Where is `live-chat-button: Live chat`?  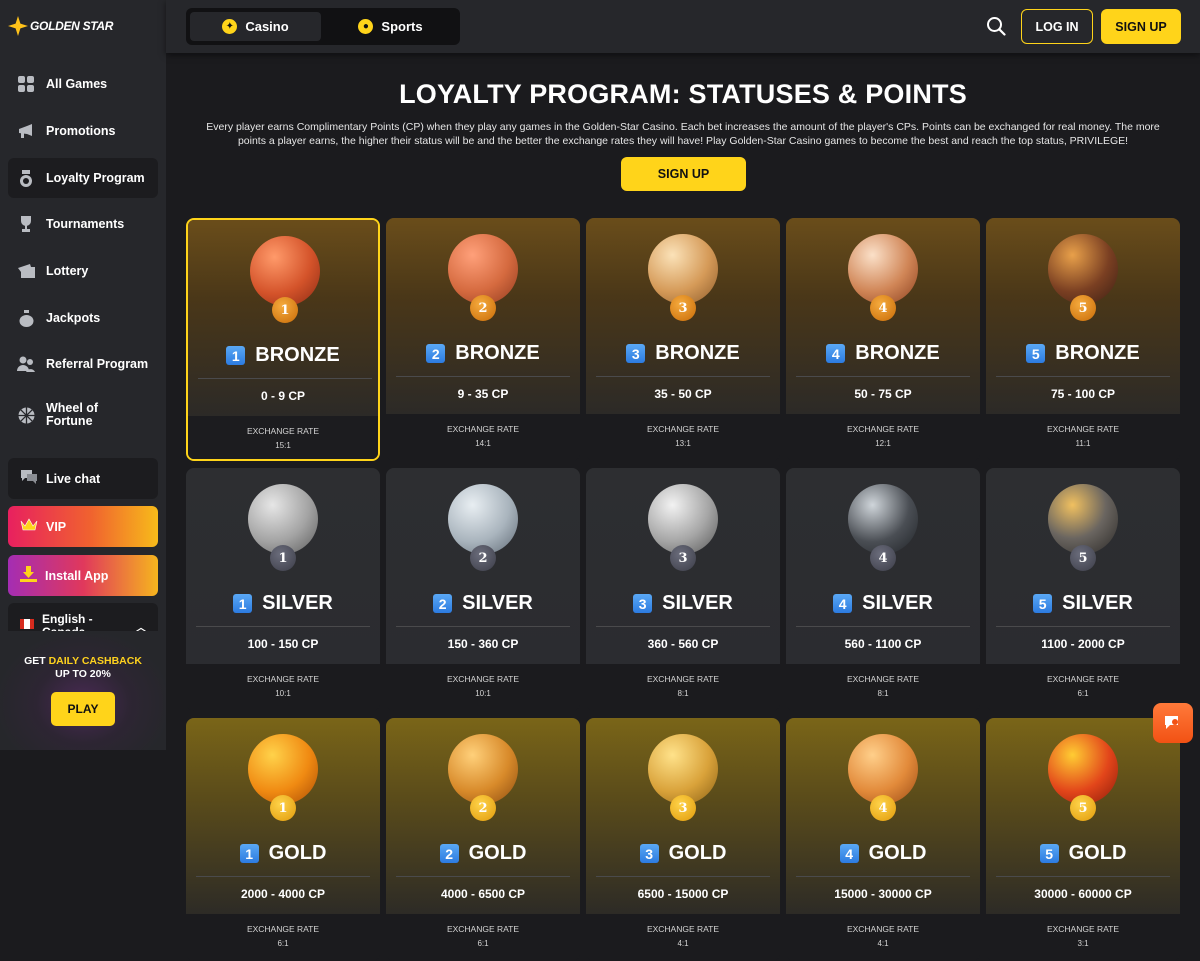
live-chat-button: Live chat is located at coordinates (83, 478).